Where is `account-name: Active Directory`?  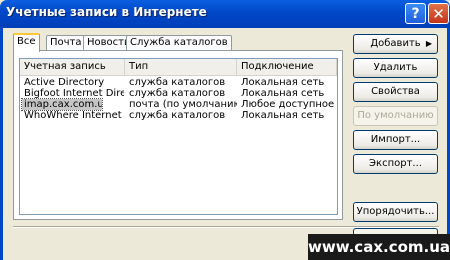
account-name: Active Directory is located at coordinates (64, 82).